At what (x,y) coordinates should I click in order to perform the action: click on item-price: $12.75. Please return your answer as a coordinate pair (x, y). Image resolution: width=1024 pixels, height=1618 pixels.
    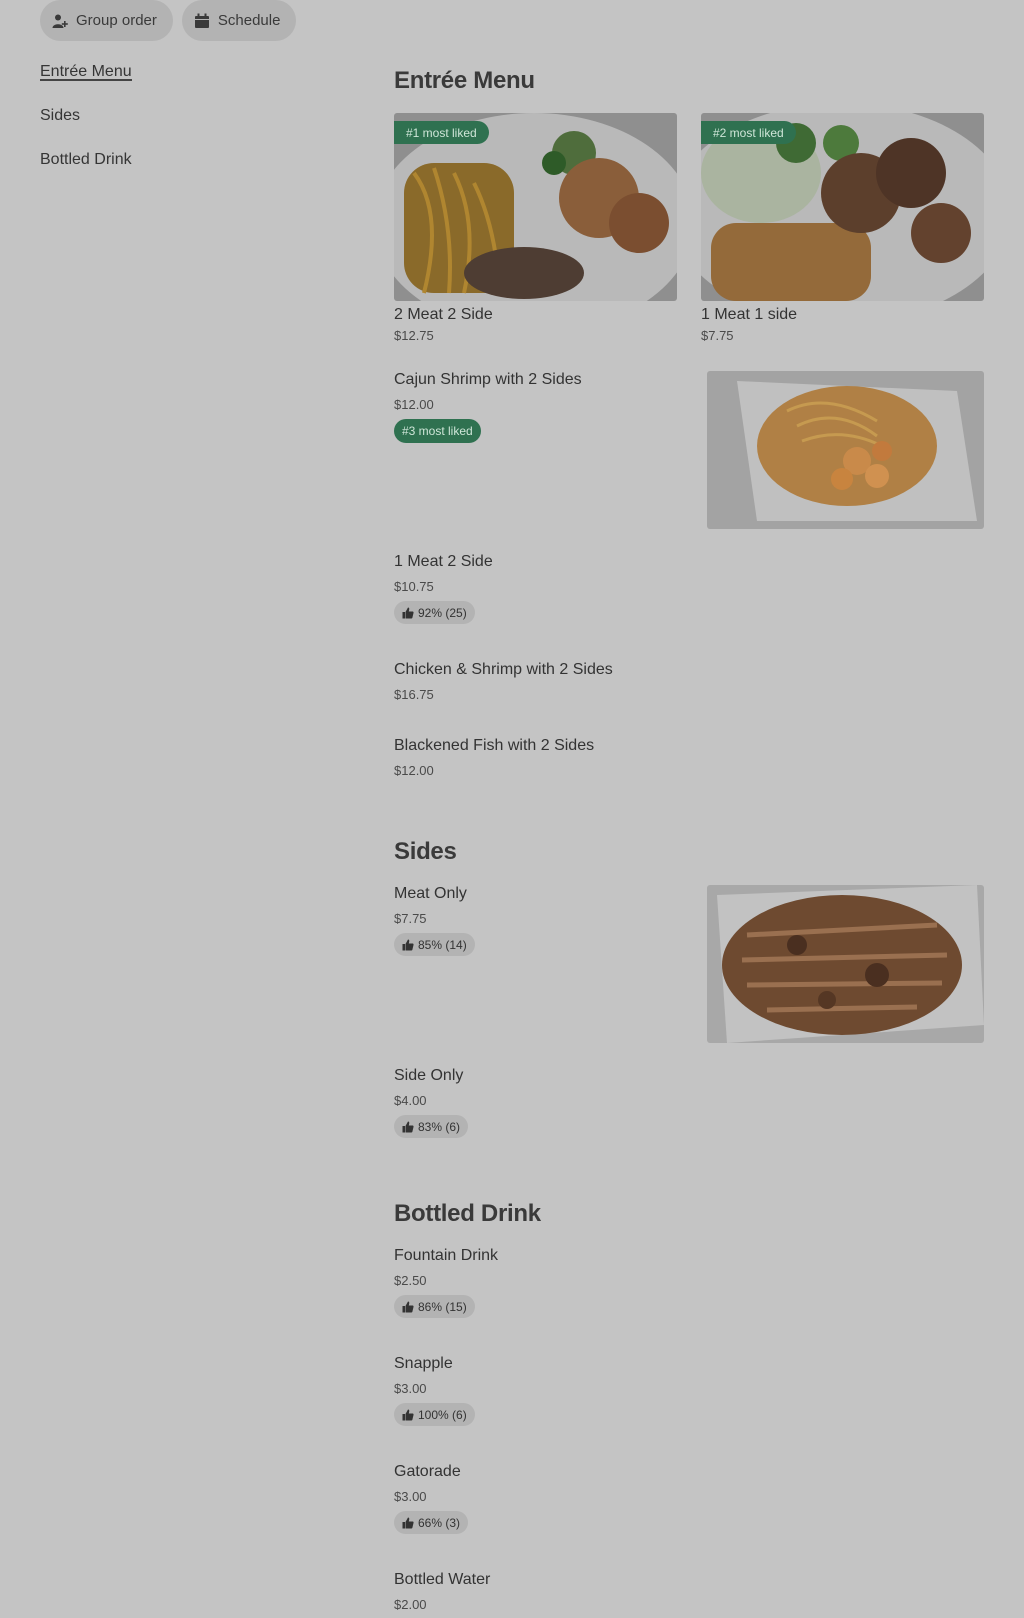
    Looking at the image, I should click on (414, 335).